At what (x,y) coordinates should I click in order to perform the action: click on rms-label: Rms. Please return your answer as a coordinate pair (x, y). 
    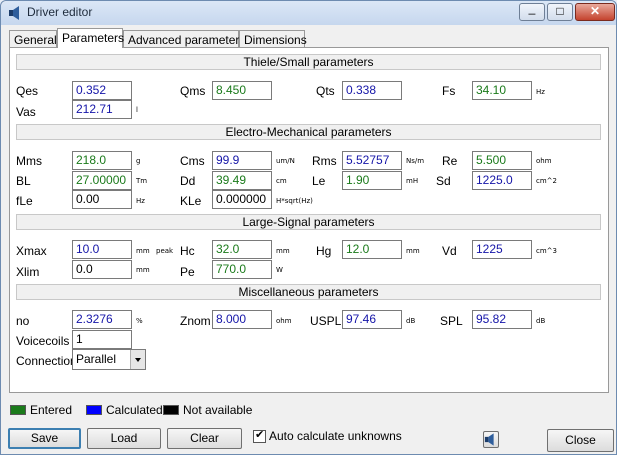
    Looking at the image, I should click on (324, 161).